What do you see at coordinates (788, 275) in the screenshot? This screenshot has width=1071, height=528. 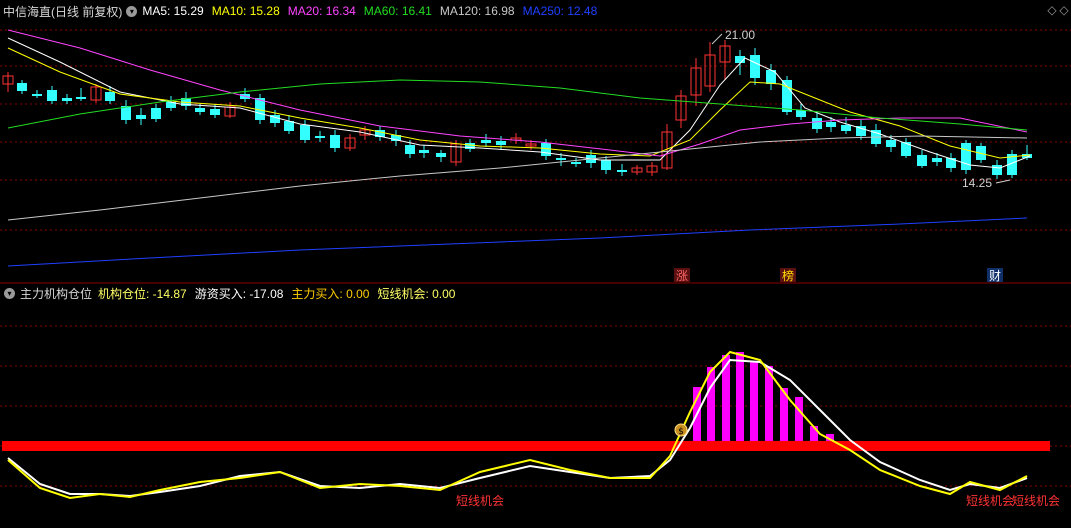 I see `event-tag-1: 榜` at bounding box center [788, 275].